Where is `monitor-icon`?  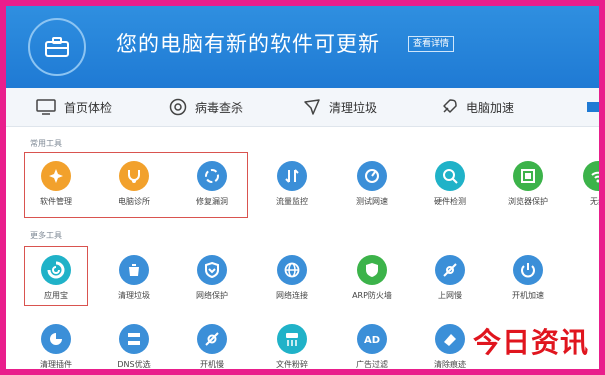
monitor-icon is located at coordinates (46, 107).